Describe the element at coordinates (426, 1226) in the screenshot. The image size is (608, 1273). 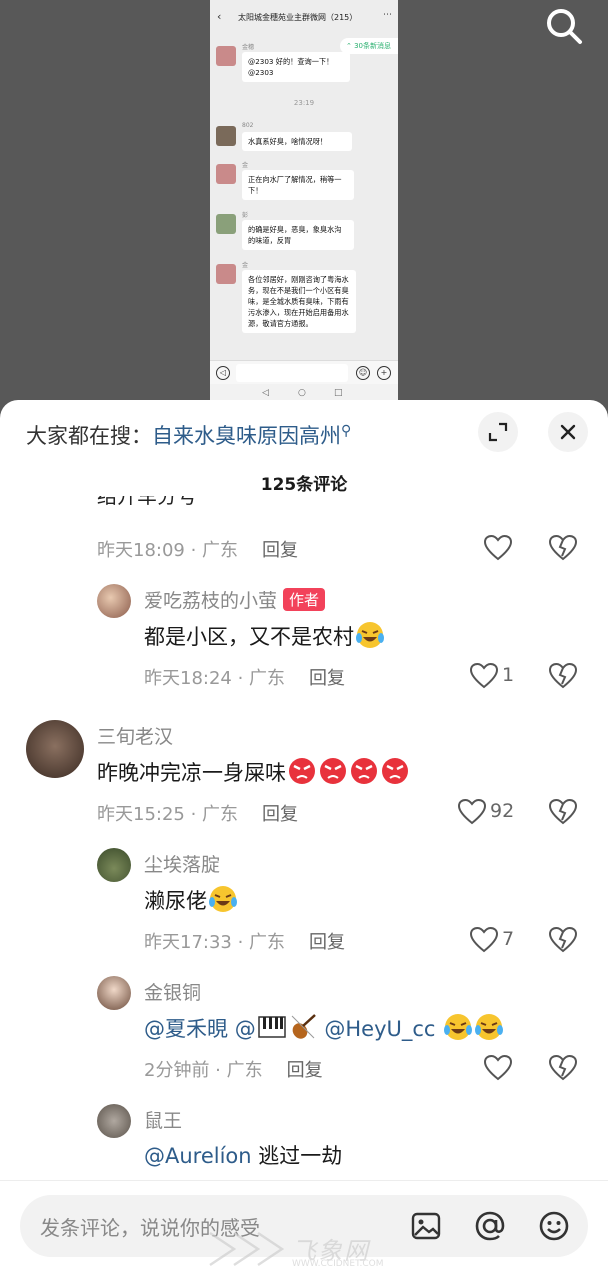
I see `image-icon` at that location.